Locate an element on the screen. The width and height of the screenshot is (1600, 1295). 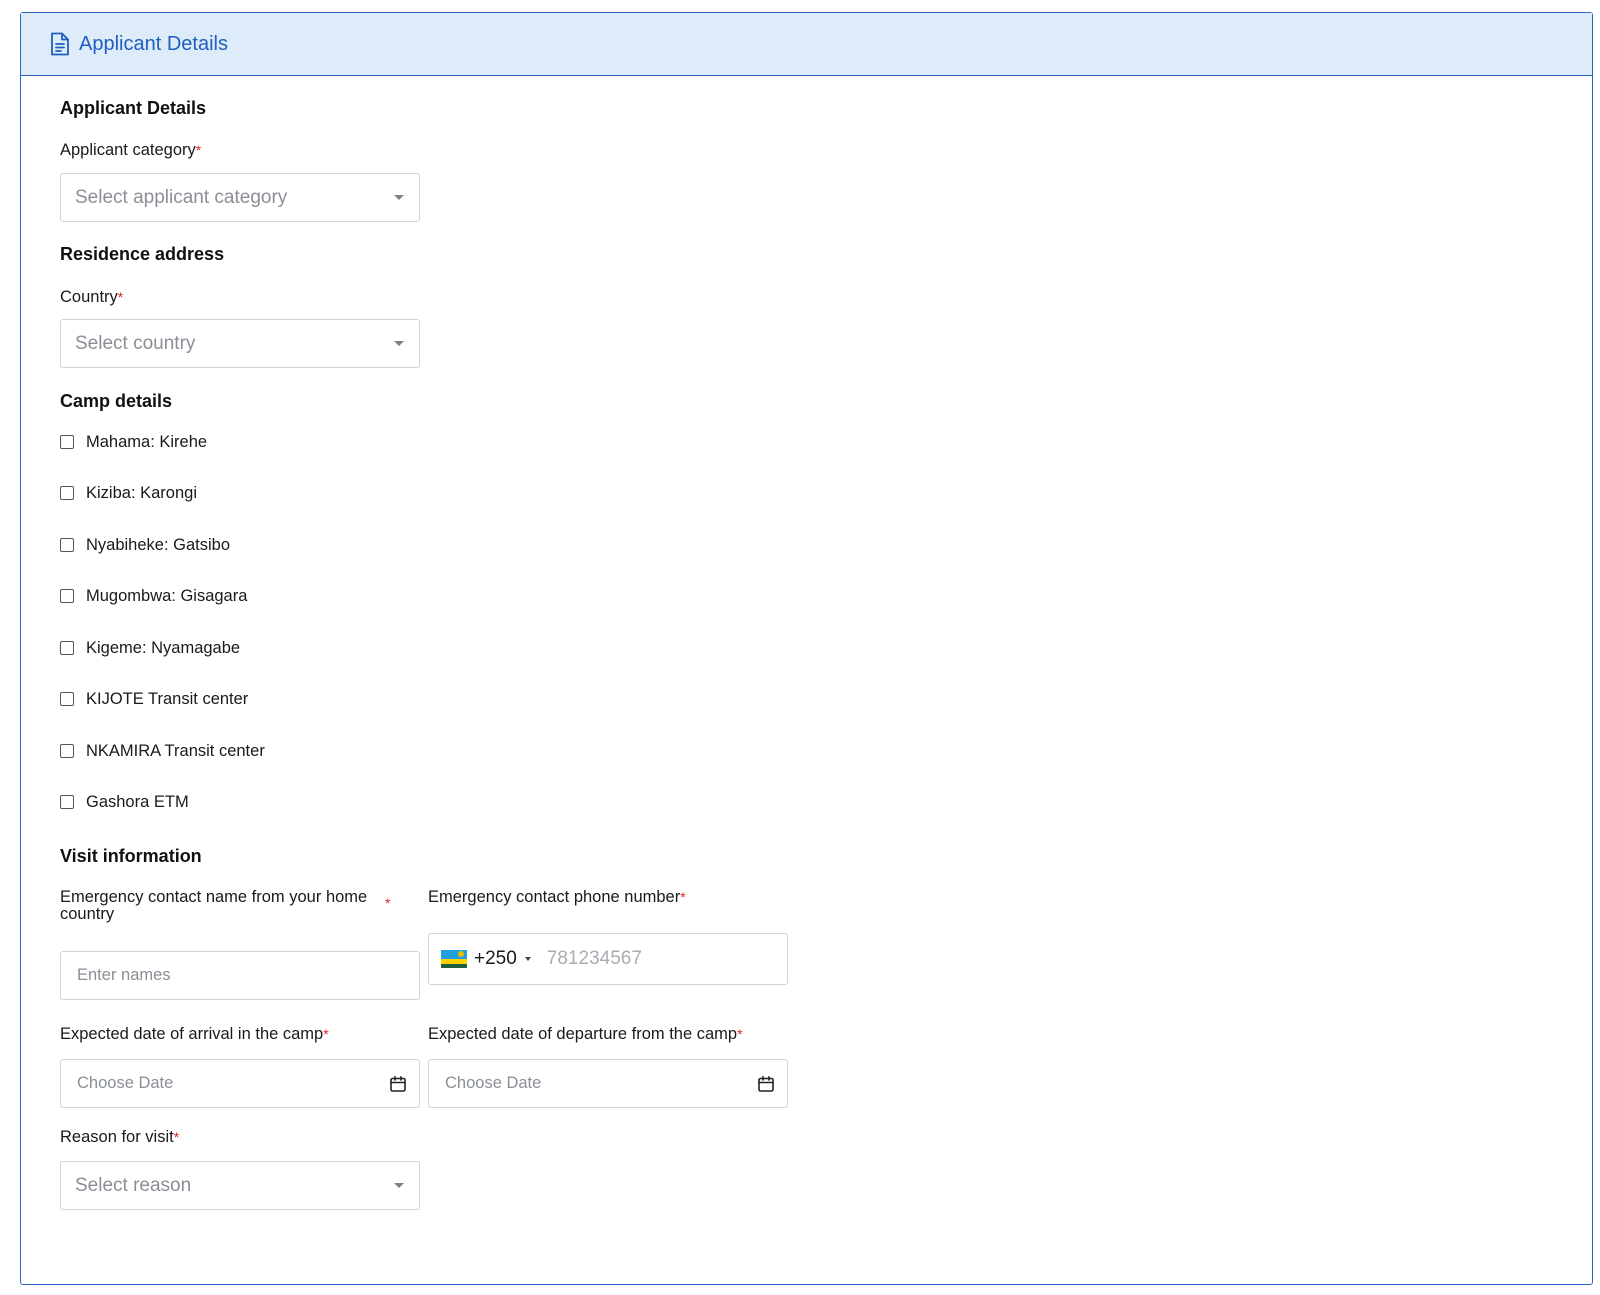
applicant-category-select: Select applicant category is located at coordinates (240, 197).